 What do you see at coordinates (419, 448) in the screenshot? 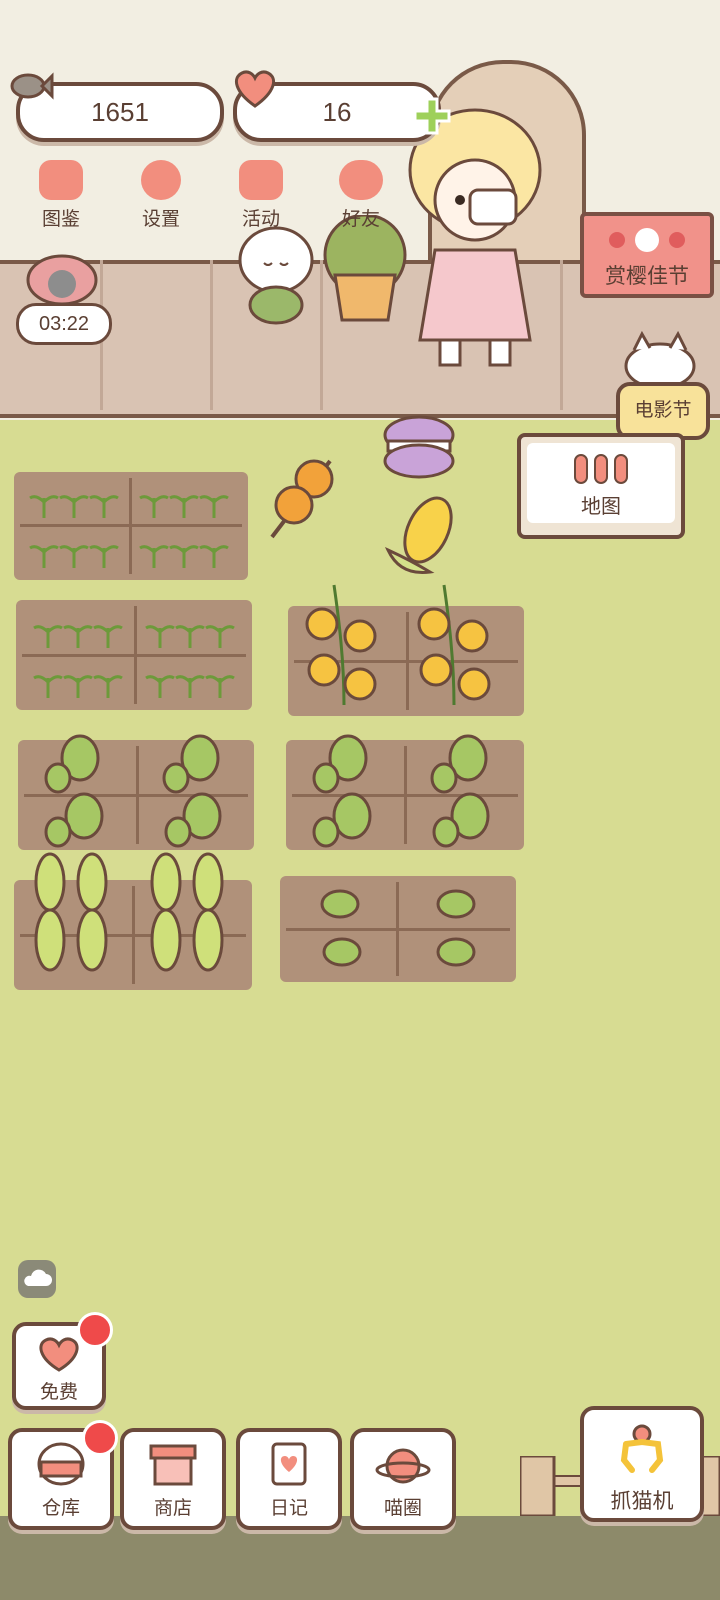
I see `macaron-item` at bounding box center [419, 448].